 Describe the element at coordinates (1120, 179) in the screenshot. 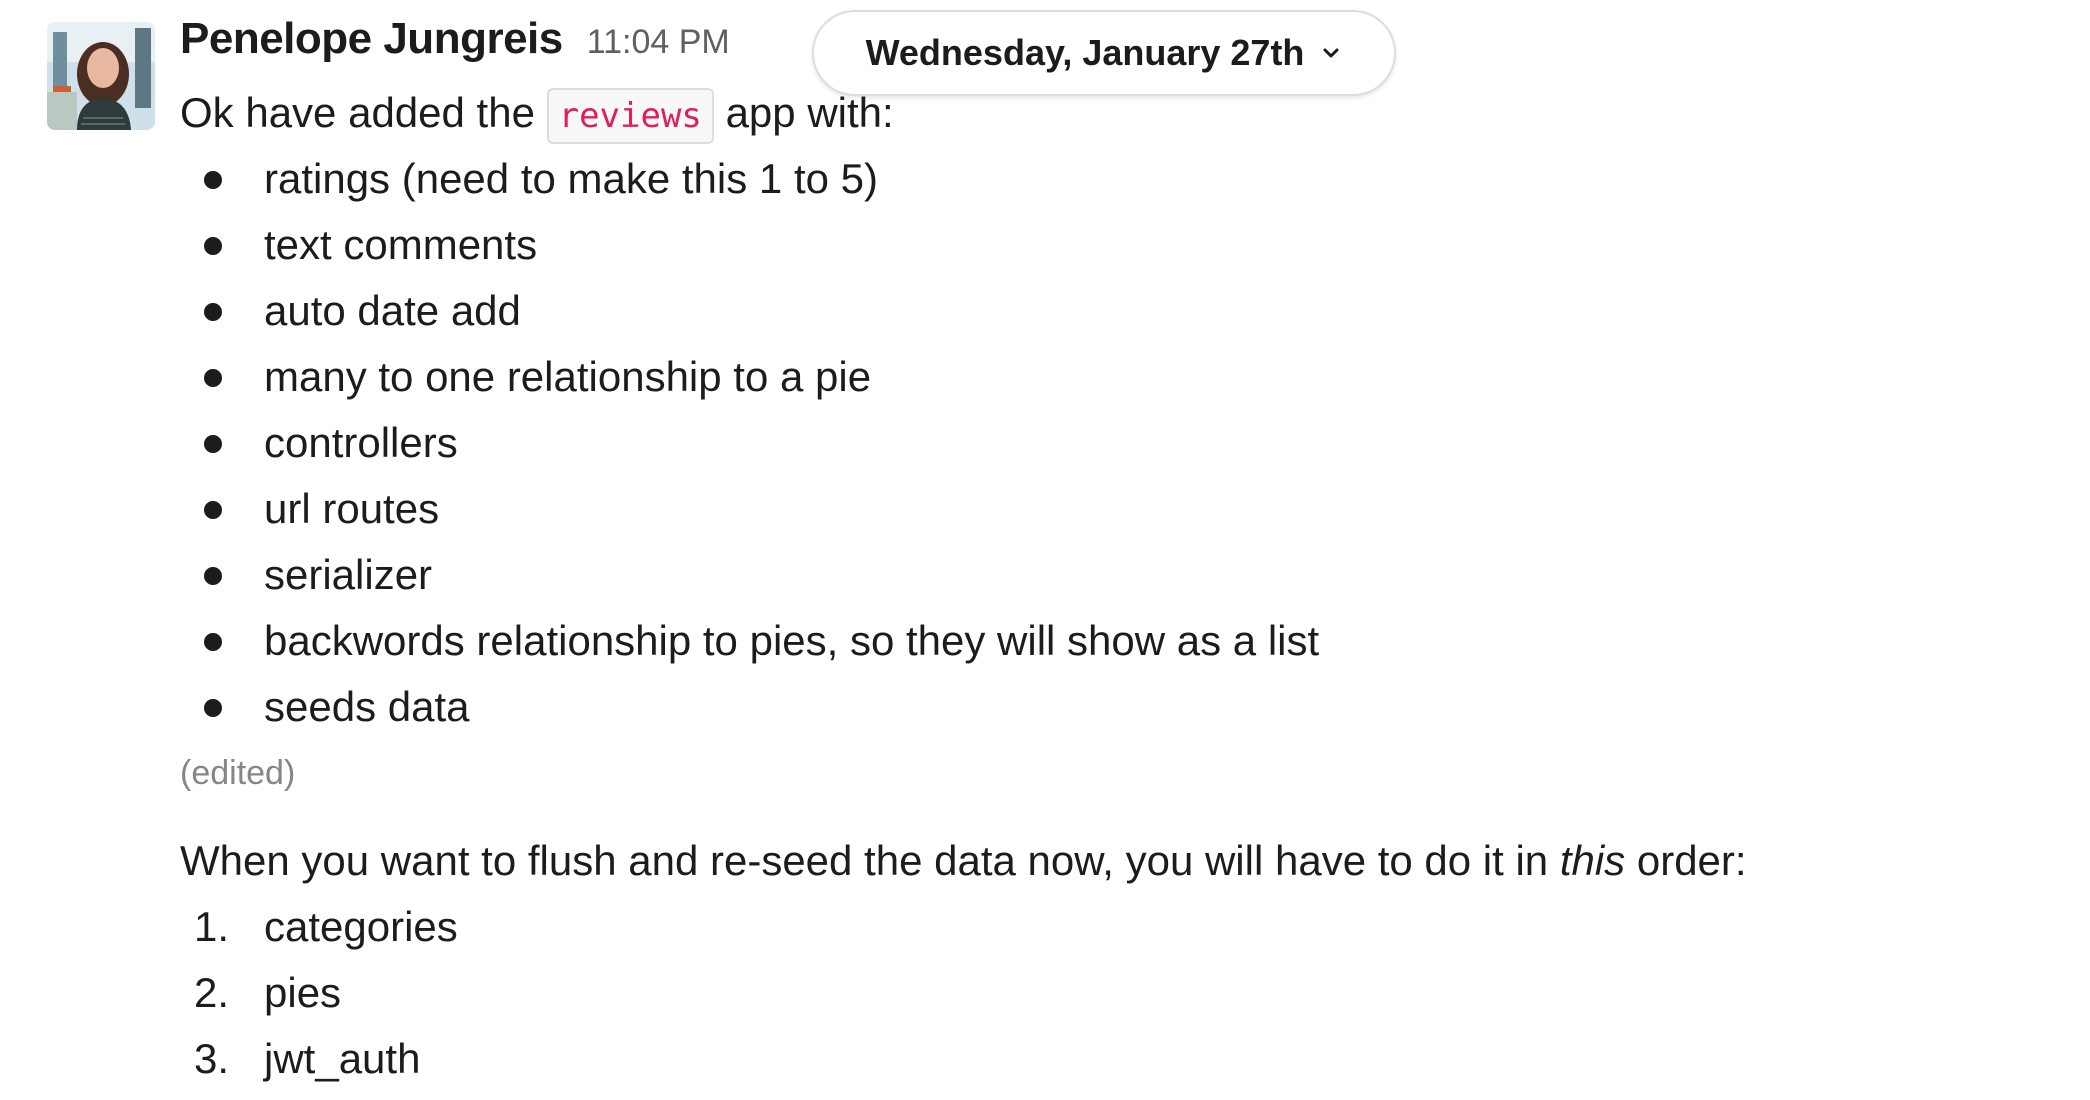

I see `list-item: ratings (need to make this 1 to 5)` at that location.